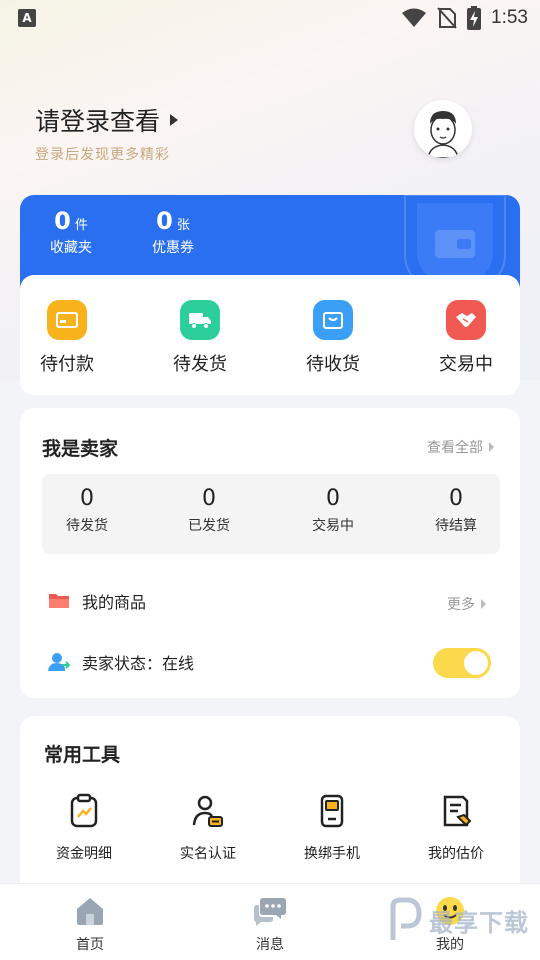 This screenshot has width=540, height=960. Describe the element at coordinates (208, 828) in the screenshot. I see `tool-identity: 实名认证` at that location.